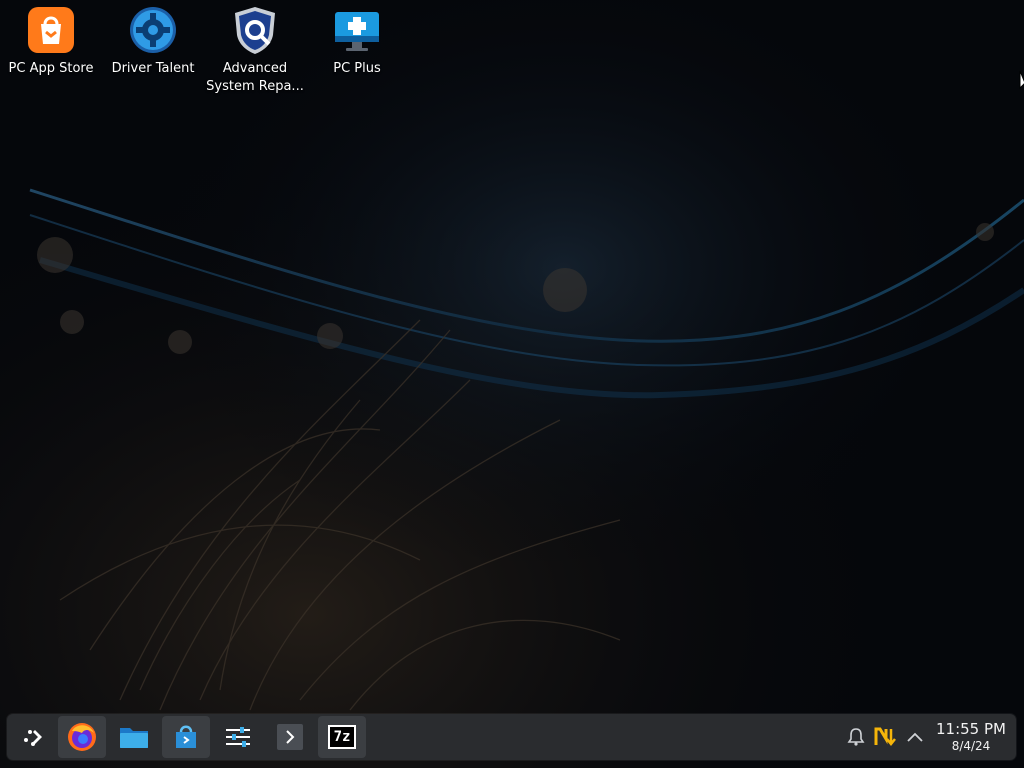  Describe the element at coordinates (971, 729) in the screenshot. I see `clock-time: 11:55 PM` at that location.